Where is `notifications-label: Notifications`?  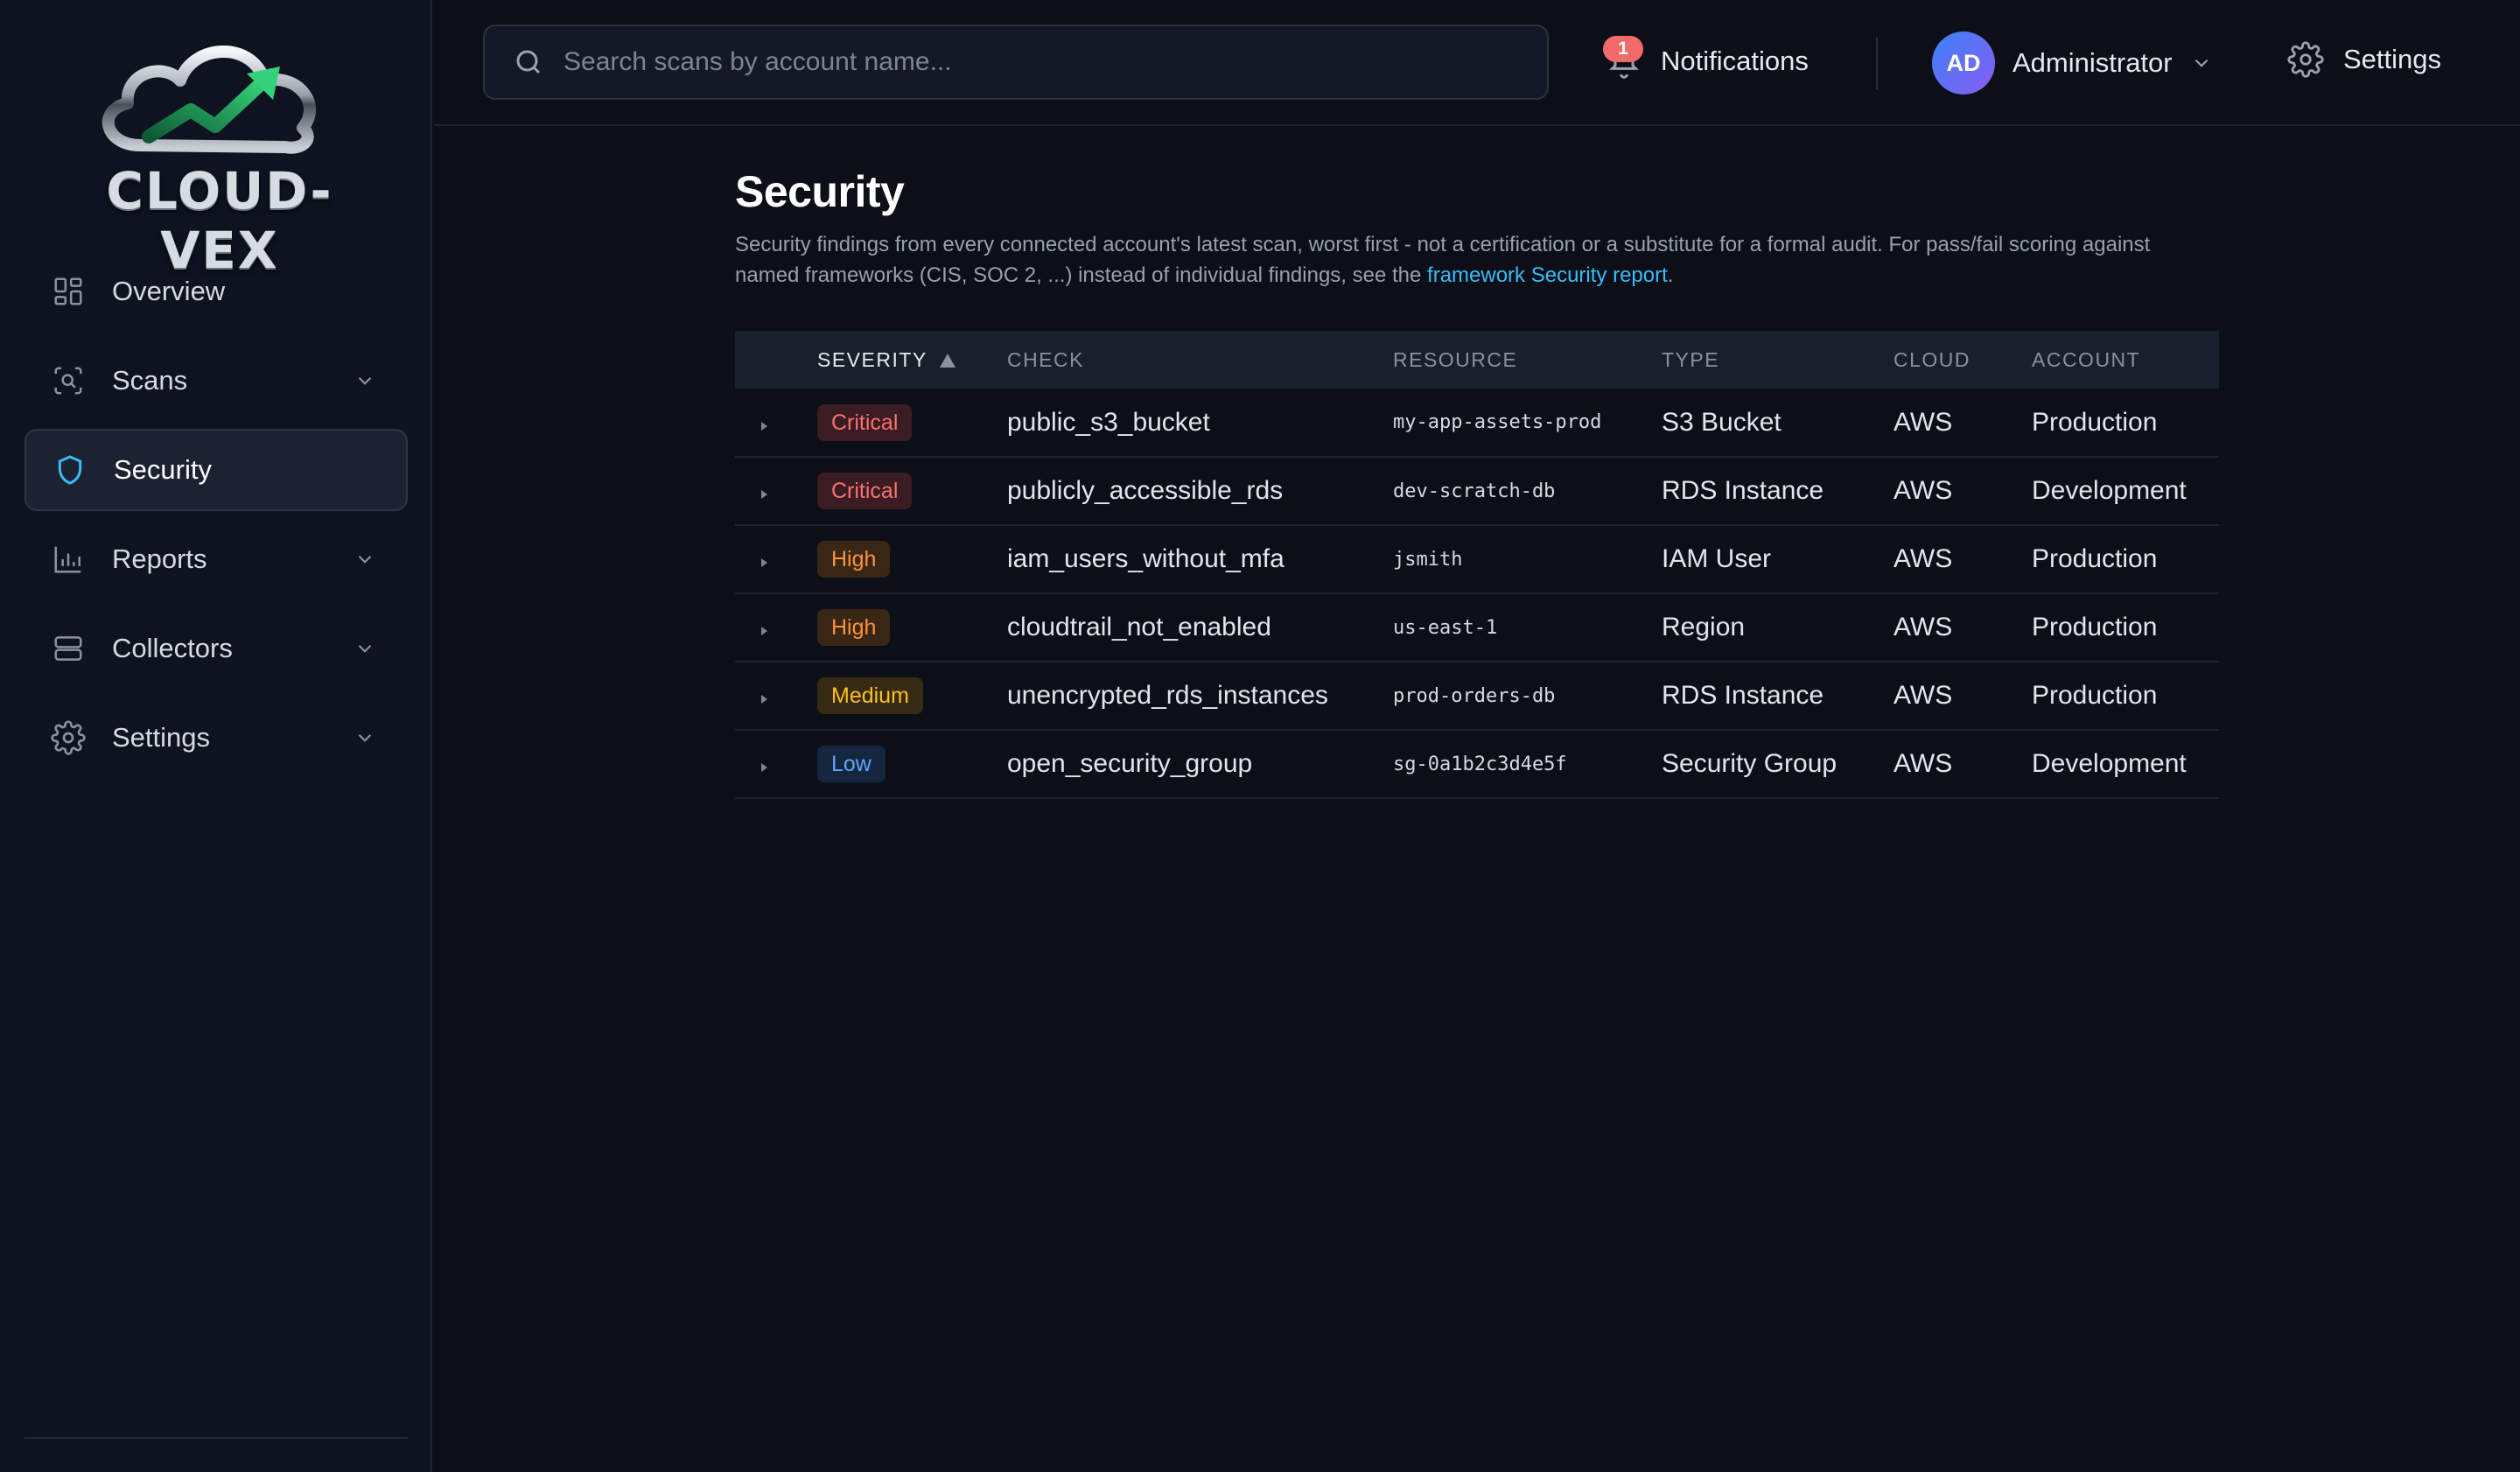 notifications-label: Notifications is located at coordinates (1735, 61).